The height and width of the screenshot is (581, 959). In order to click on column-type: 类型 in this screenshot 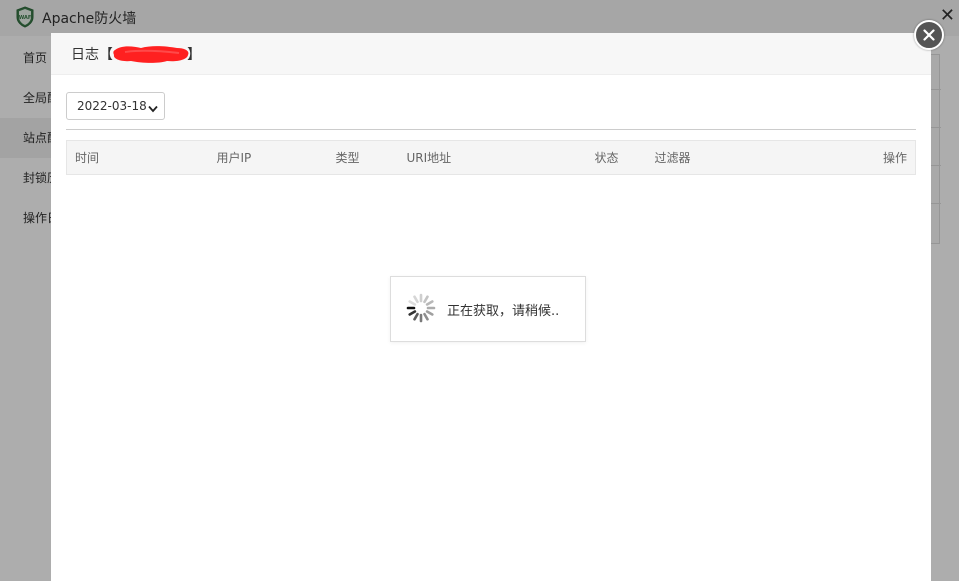, I will do `click(371, 157)`.